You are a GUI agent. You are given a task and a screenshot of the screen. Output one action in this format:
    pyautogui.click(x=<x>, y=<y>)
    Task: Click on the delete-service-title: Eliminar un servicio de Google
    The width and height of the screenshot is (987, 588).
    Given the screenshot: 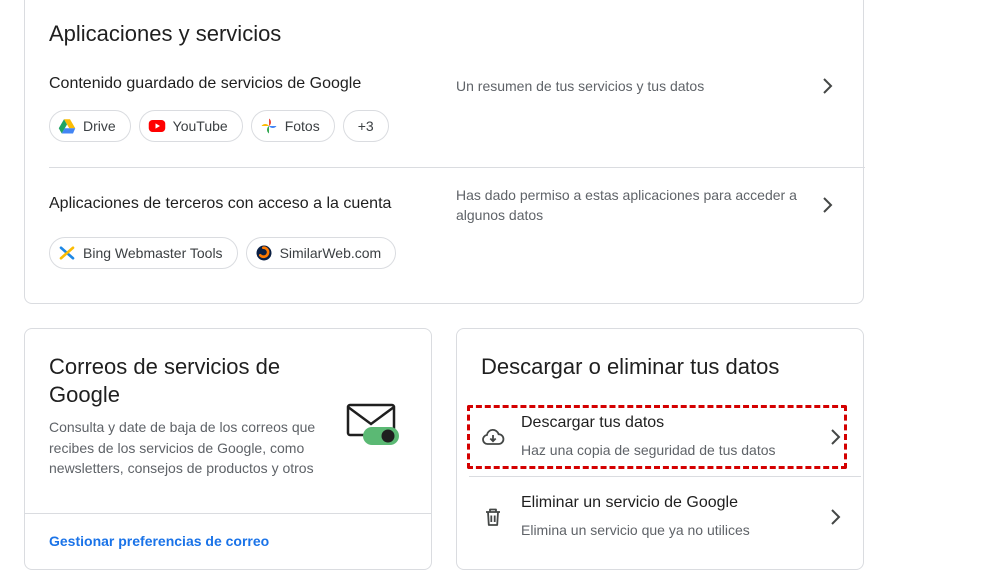 What is the action you would take?
    pyautogui.click(x=629, y=502)
    